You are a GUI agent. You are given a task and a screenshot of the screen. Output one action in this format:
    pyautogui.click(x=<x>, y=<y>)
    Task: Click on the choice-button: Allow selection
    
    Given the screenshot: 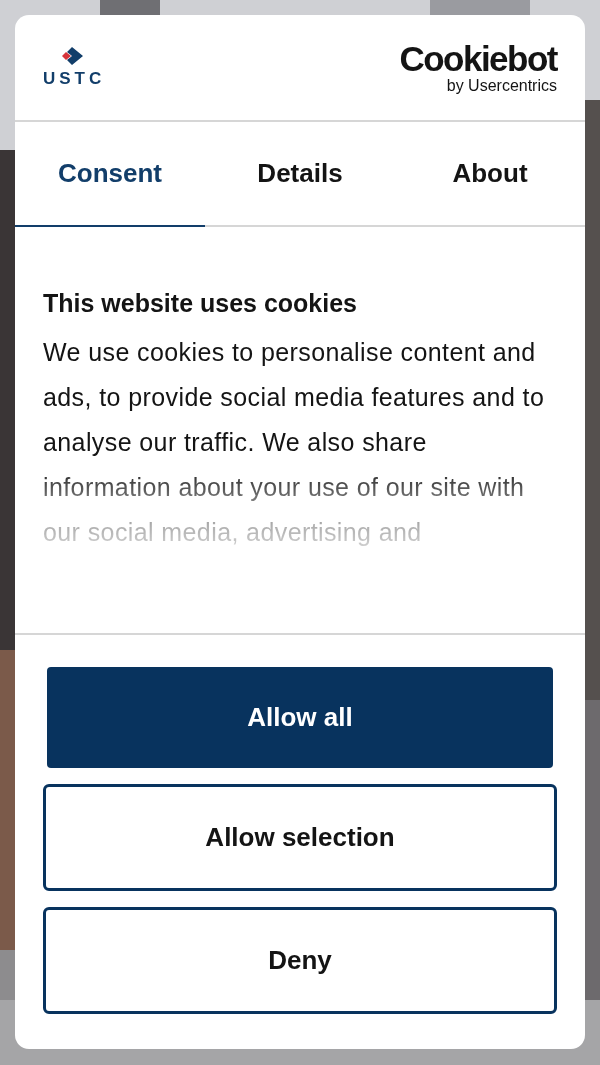 What is the action you would take?
    pyautogui.click(x=300, y=837)
    